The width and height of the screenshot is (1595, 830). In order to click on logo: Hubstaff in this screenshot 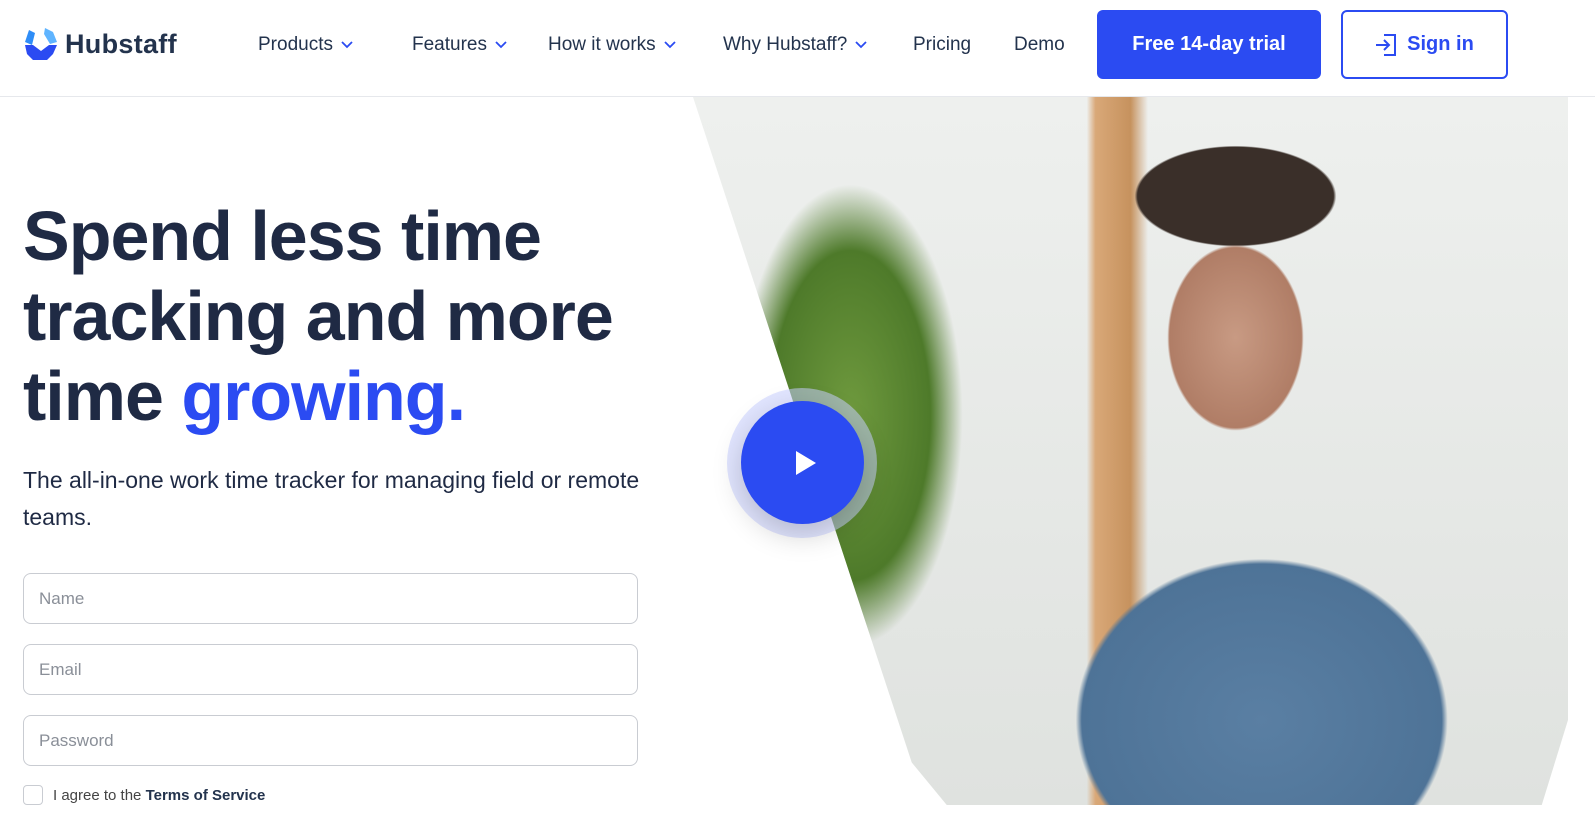, I will do `click(100, 44)`.